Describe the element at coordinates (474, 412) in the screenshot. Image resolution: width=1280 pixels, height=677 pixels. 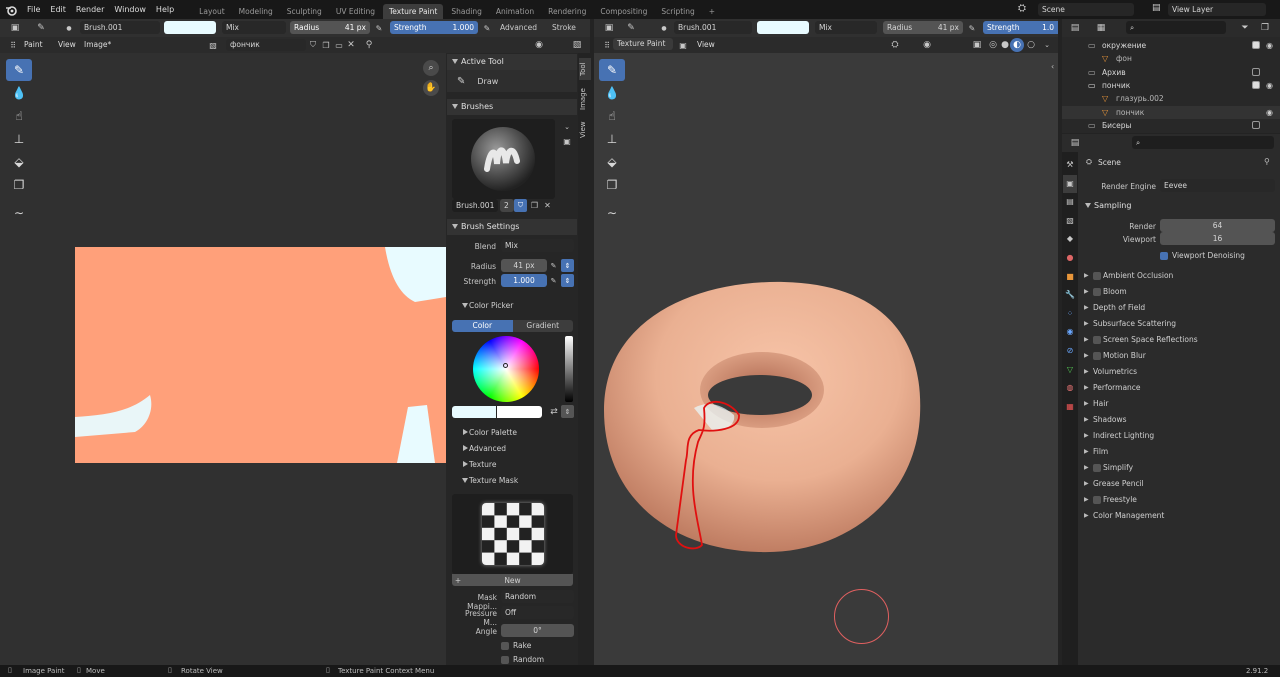
I see `primary-color-swatch` at that location.